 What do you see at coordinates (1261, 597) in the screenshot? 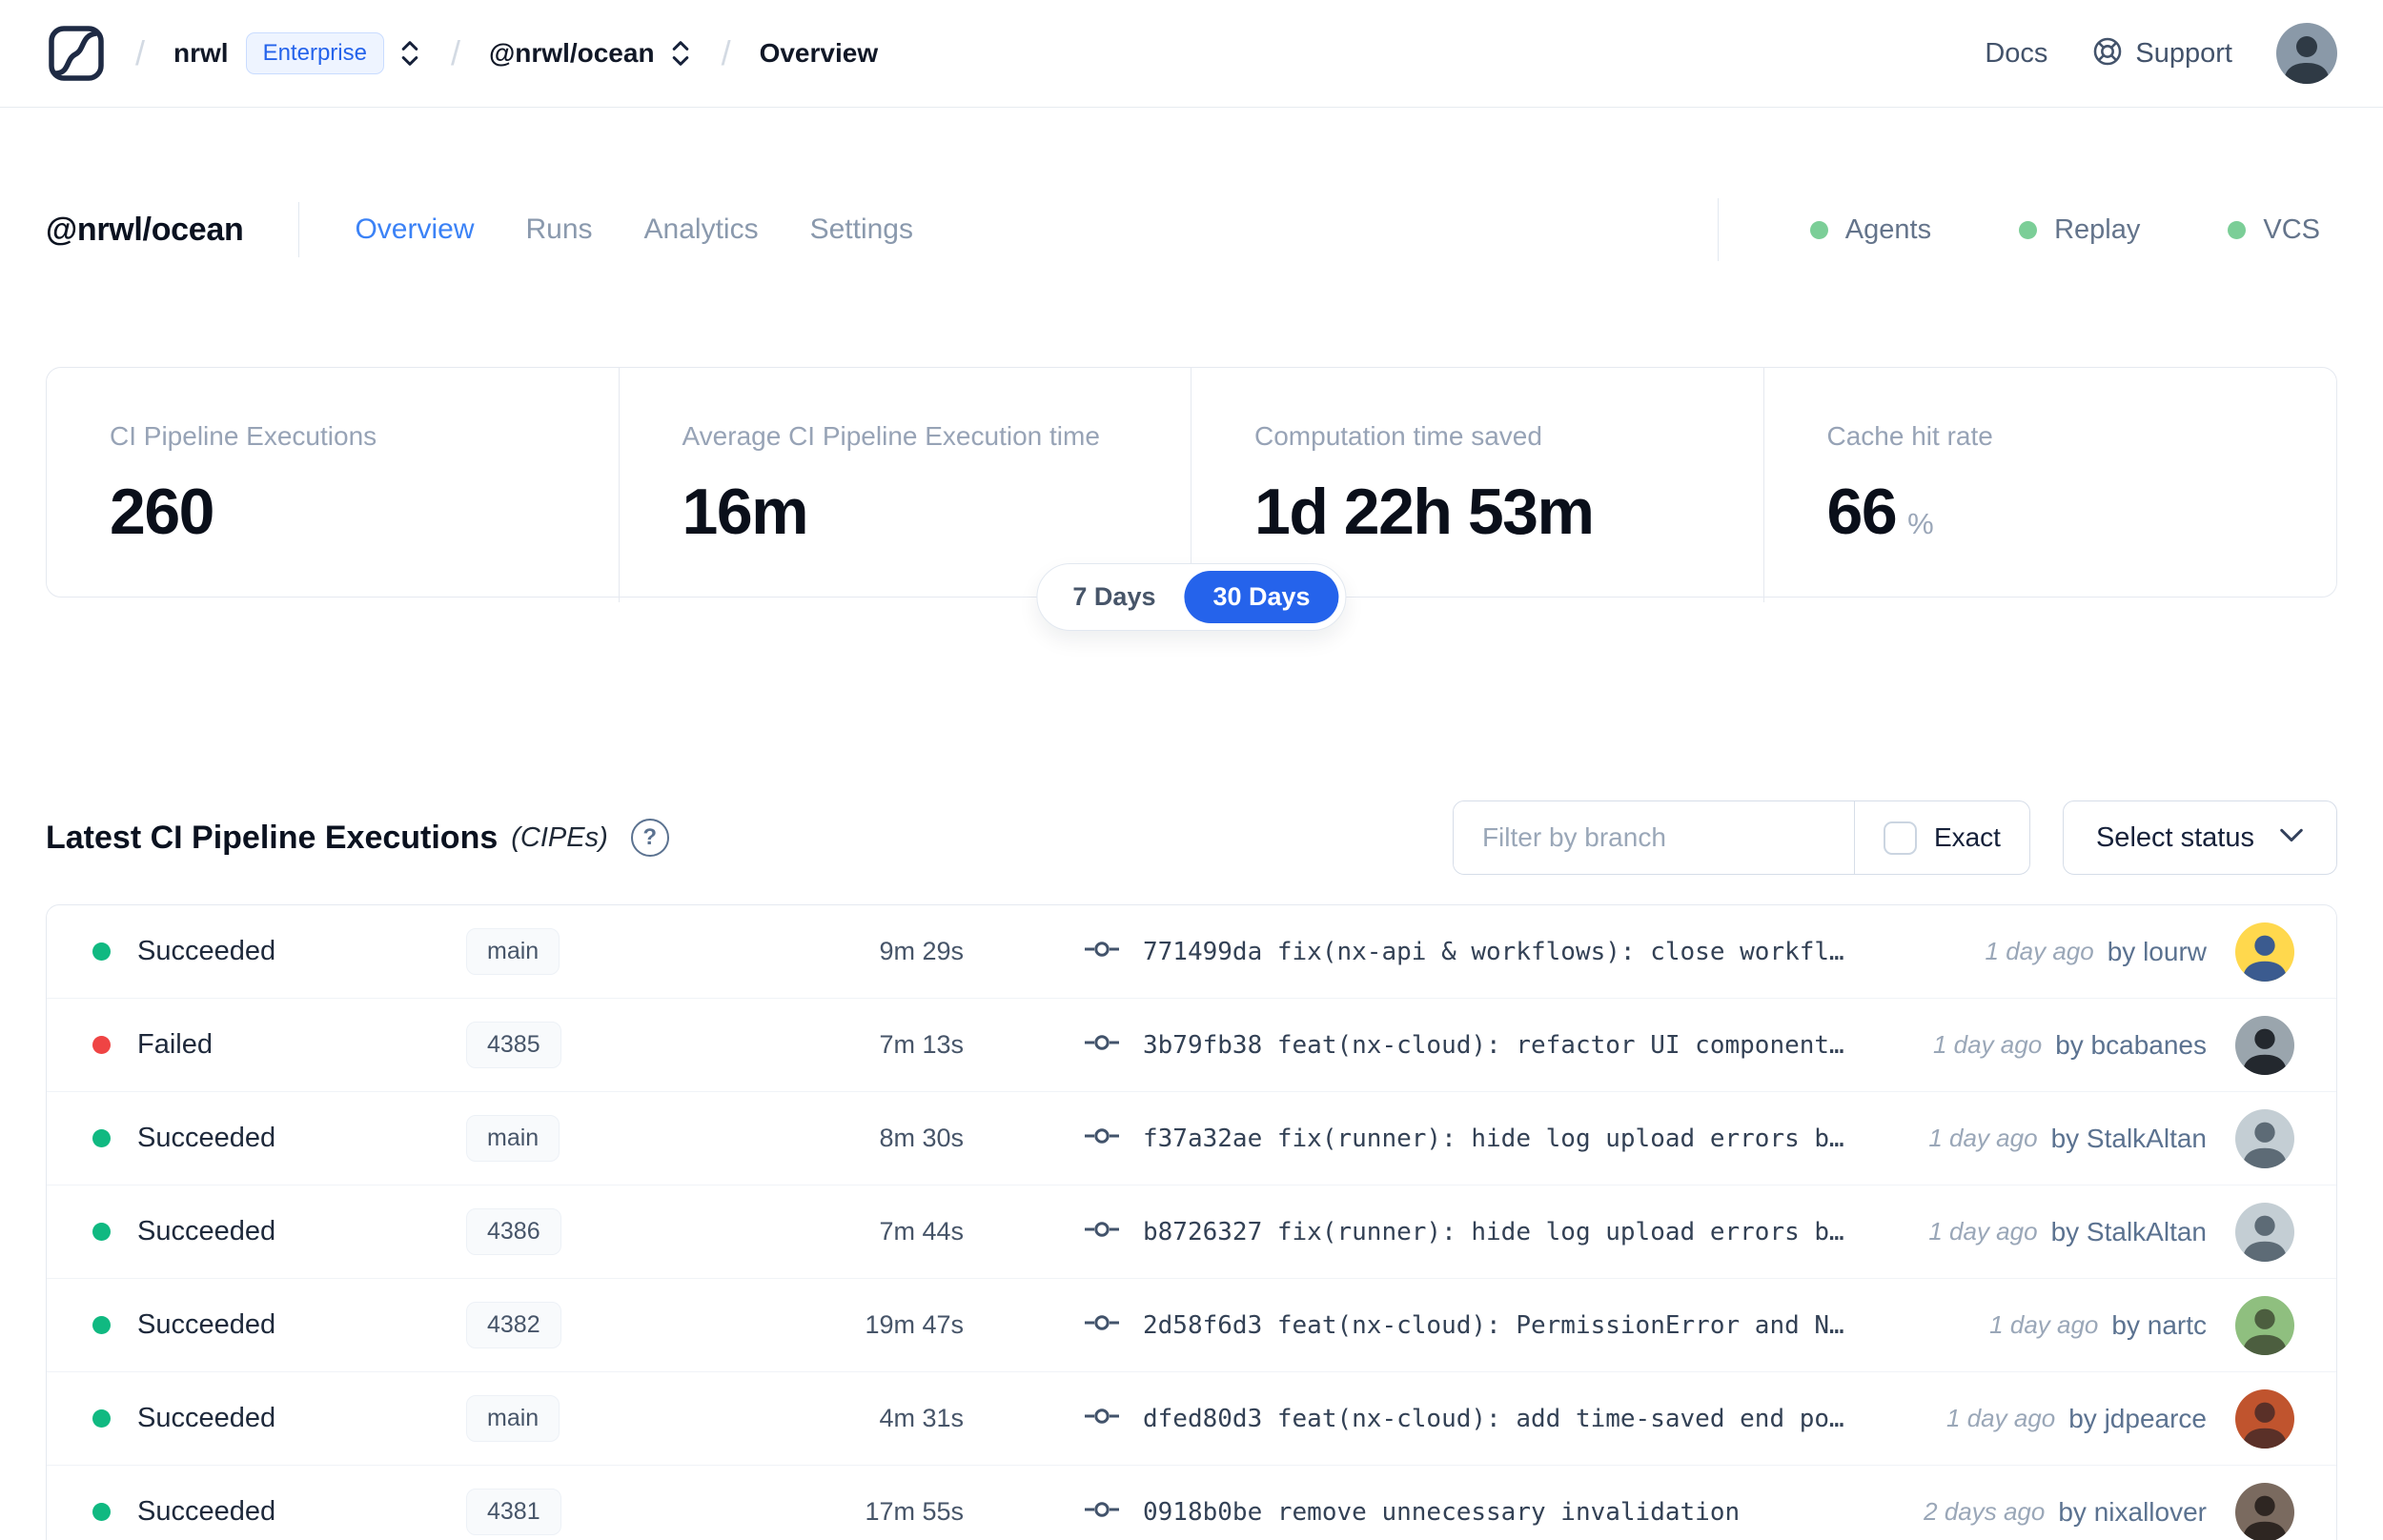
I see `range-30-days: 30 Days` at bounding box center [1261, 597].